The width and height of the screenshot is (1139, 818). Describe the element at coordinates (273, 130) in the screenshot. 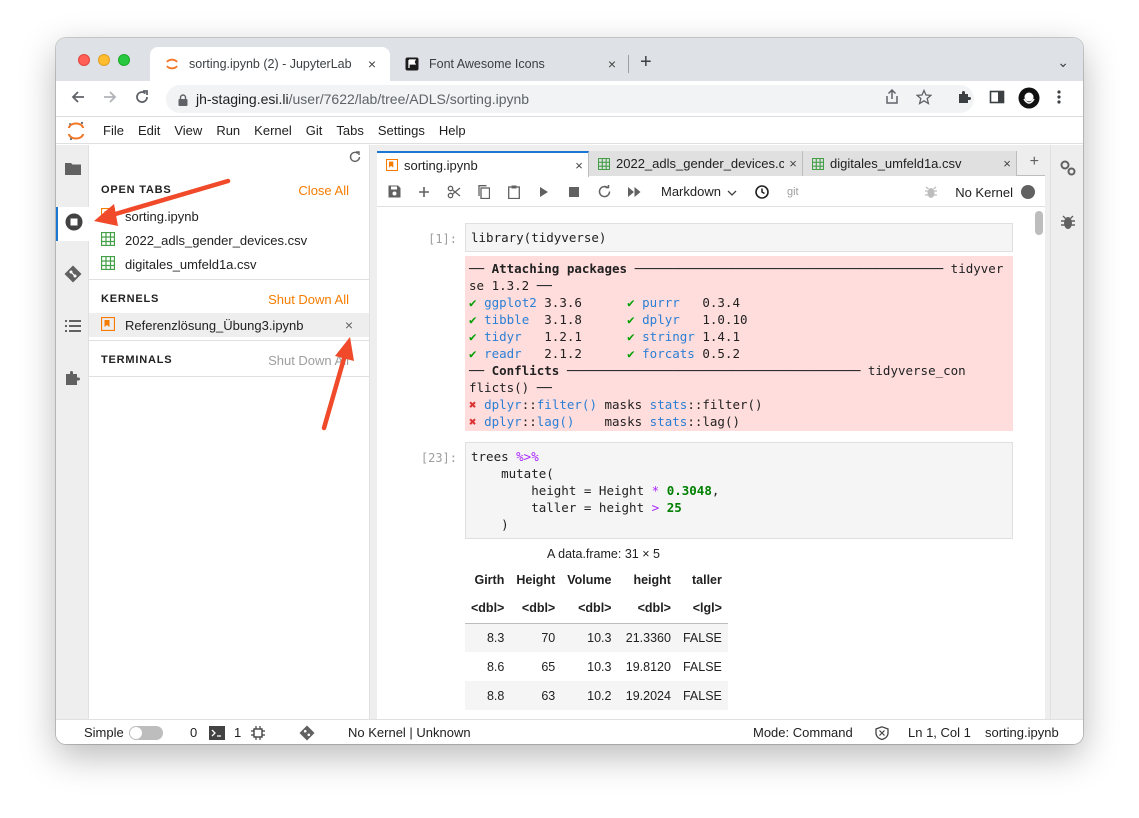

I see `menu-kernel: Kernel` at that location.